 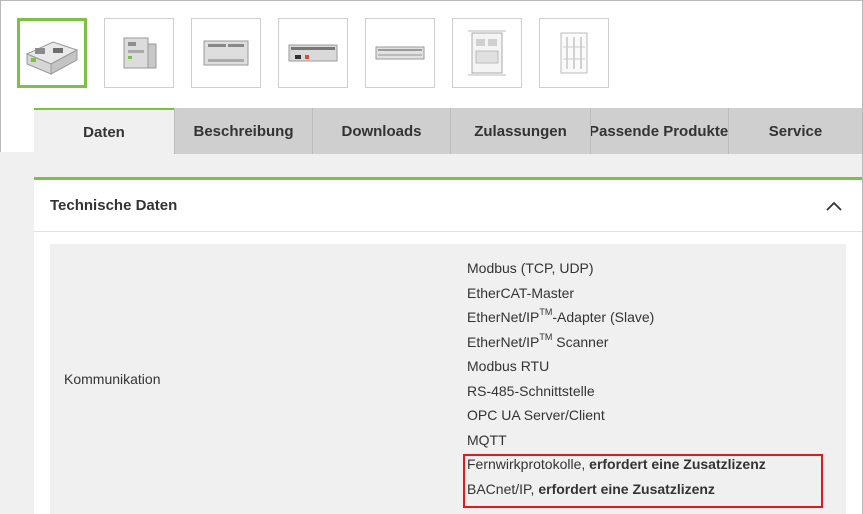 I want to click on tab-label: Daten, so click(x=104, y=132).